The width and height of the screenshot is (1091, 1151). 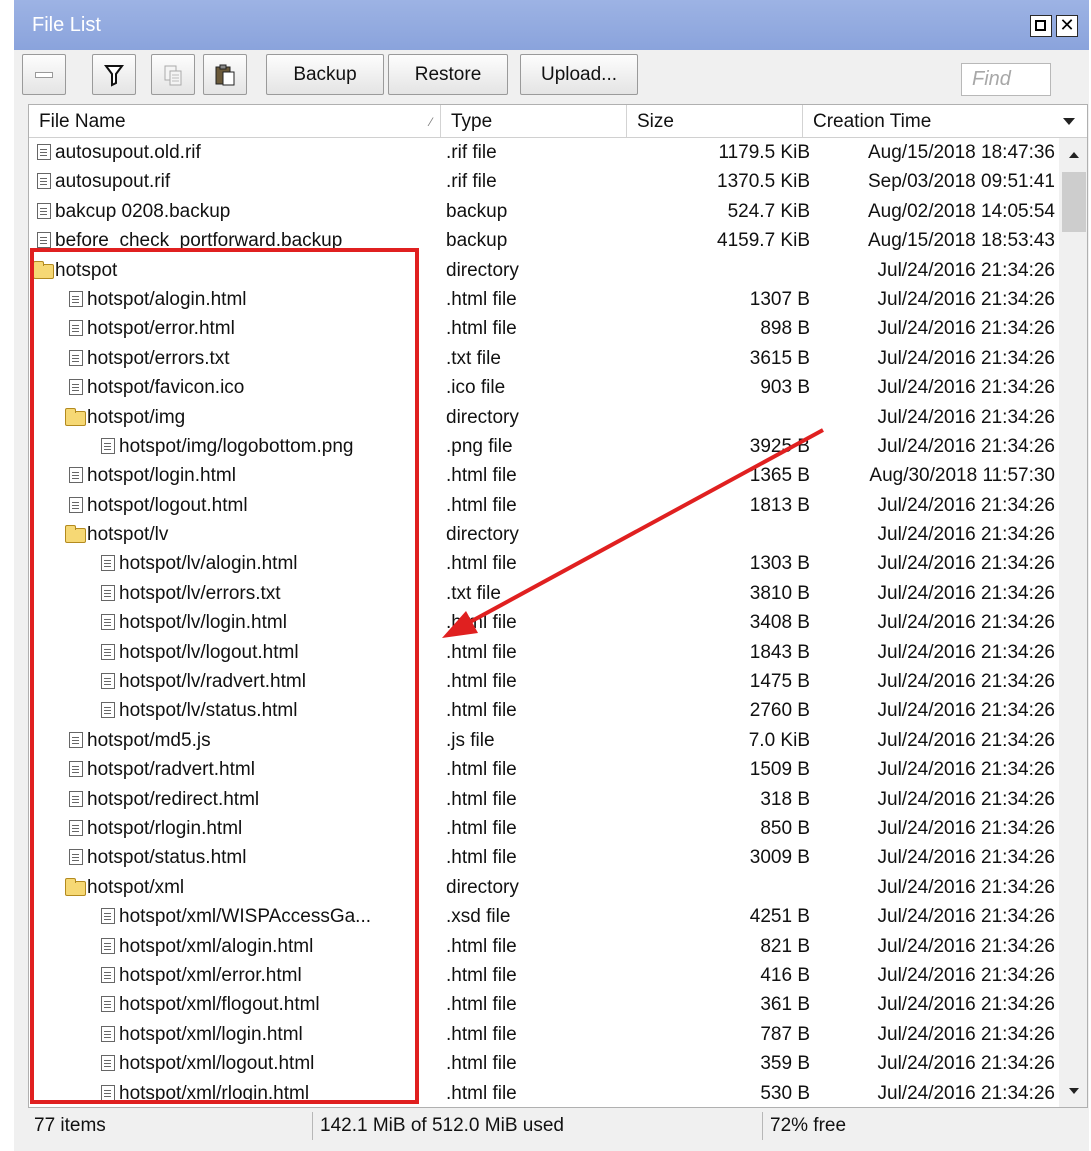 What do you see at coordinates (1073, 622) in the screenshot?
I see `vertical-scrollbar` at bounding box center [1073, 622].